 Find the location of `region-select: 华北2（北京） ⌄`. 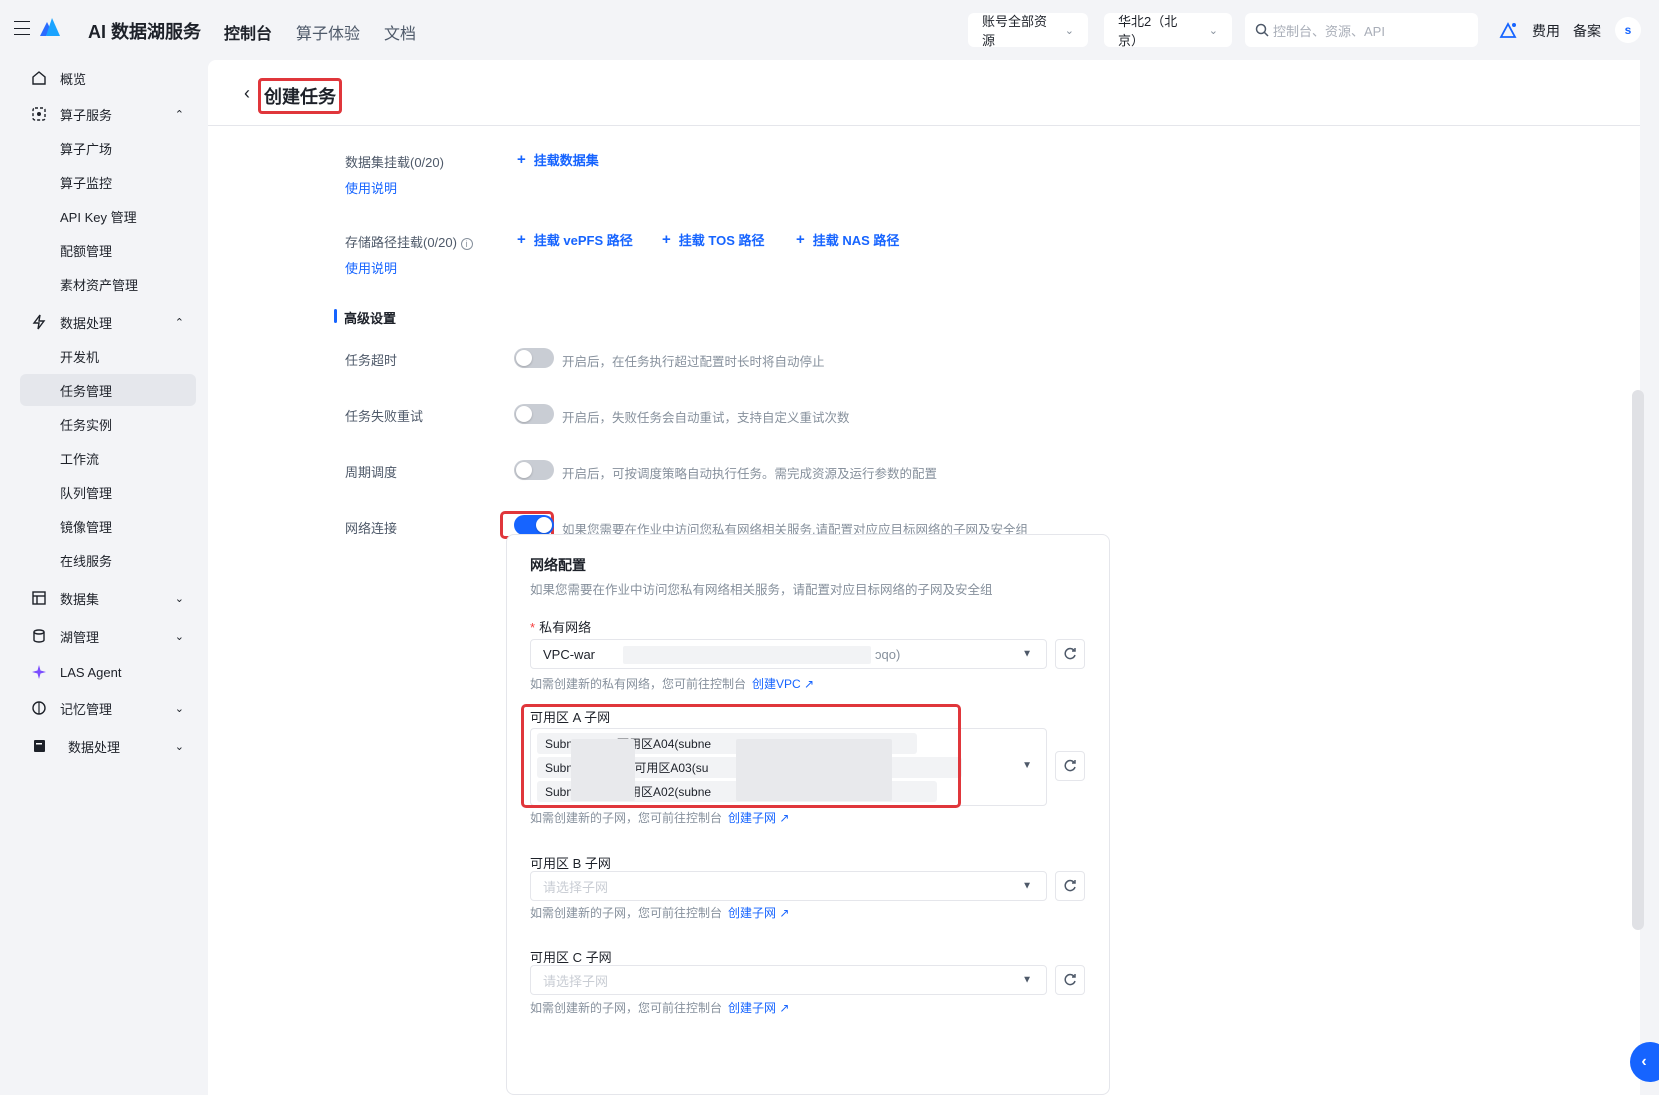

region-select: 华北2（北京） ⌄ is located at coordinates (1168, 30).